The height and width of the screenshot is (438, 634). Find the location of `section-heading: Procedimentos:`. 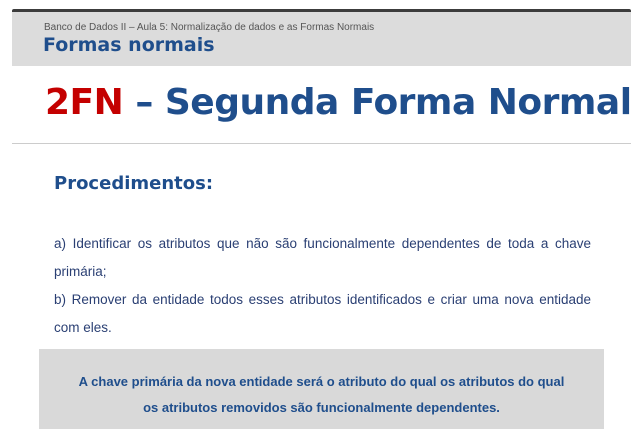

section-heading: Procedimentos: is located at coordinates (134, 183).